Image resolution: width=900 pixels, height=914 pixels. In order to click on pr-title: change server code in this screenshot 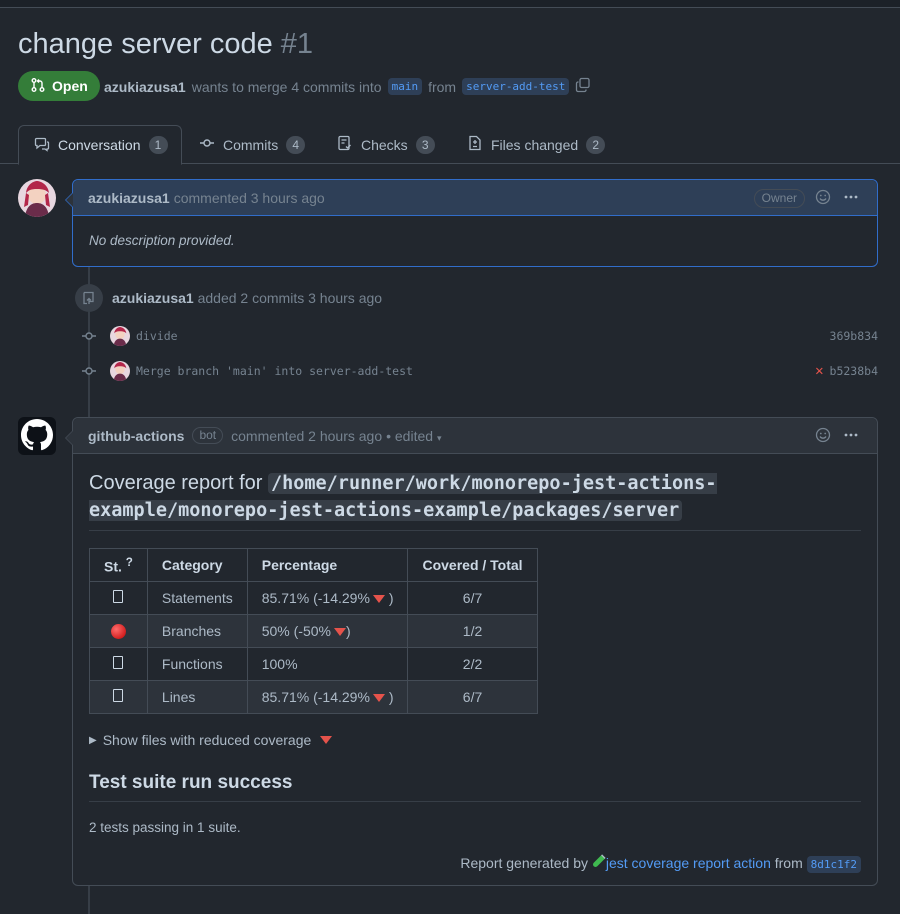, I will do `click(145, 44)`.